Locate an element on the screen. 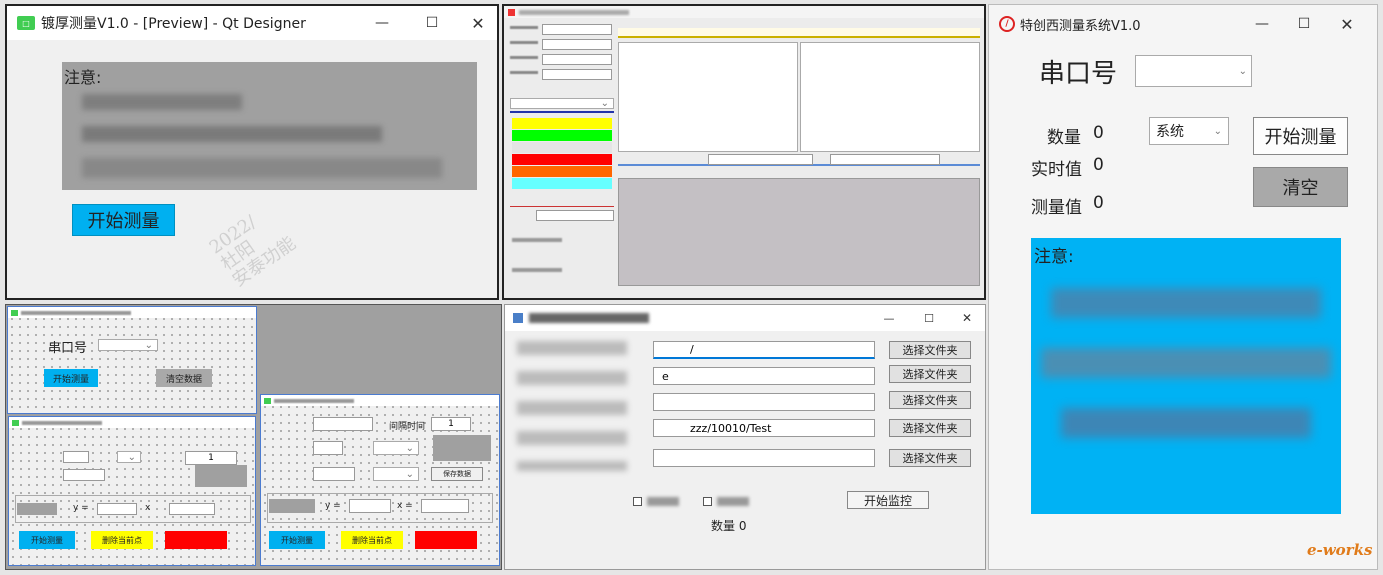 This screenshot has height=575, width=1383. formula-row is located at coordinates (799, 160).